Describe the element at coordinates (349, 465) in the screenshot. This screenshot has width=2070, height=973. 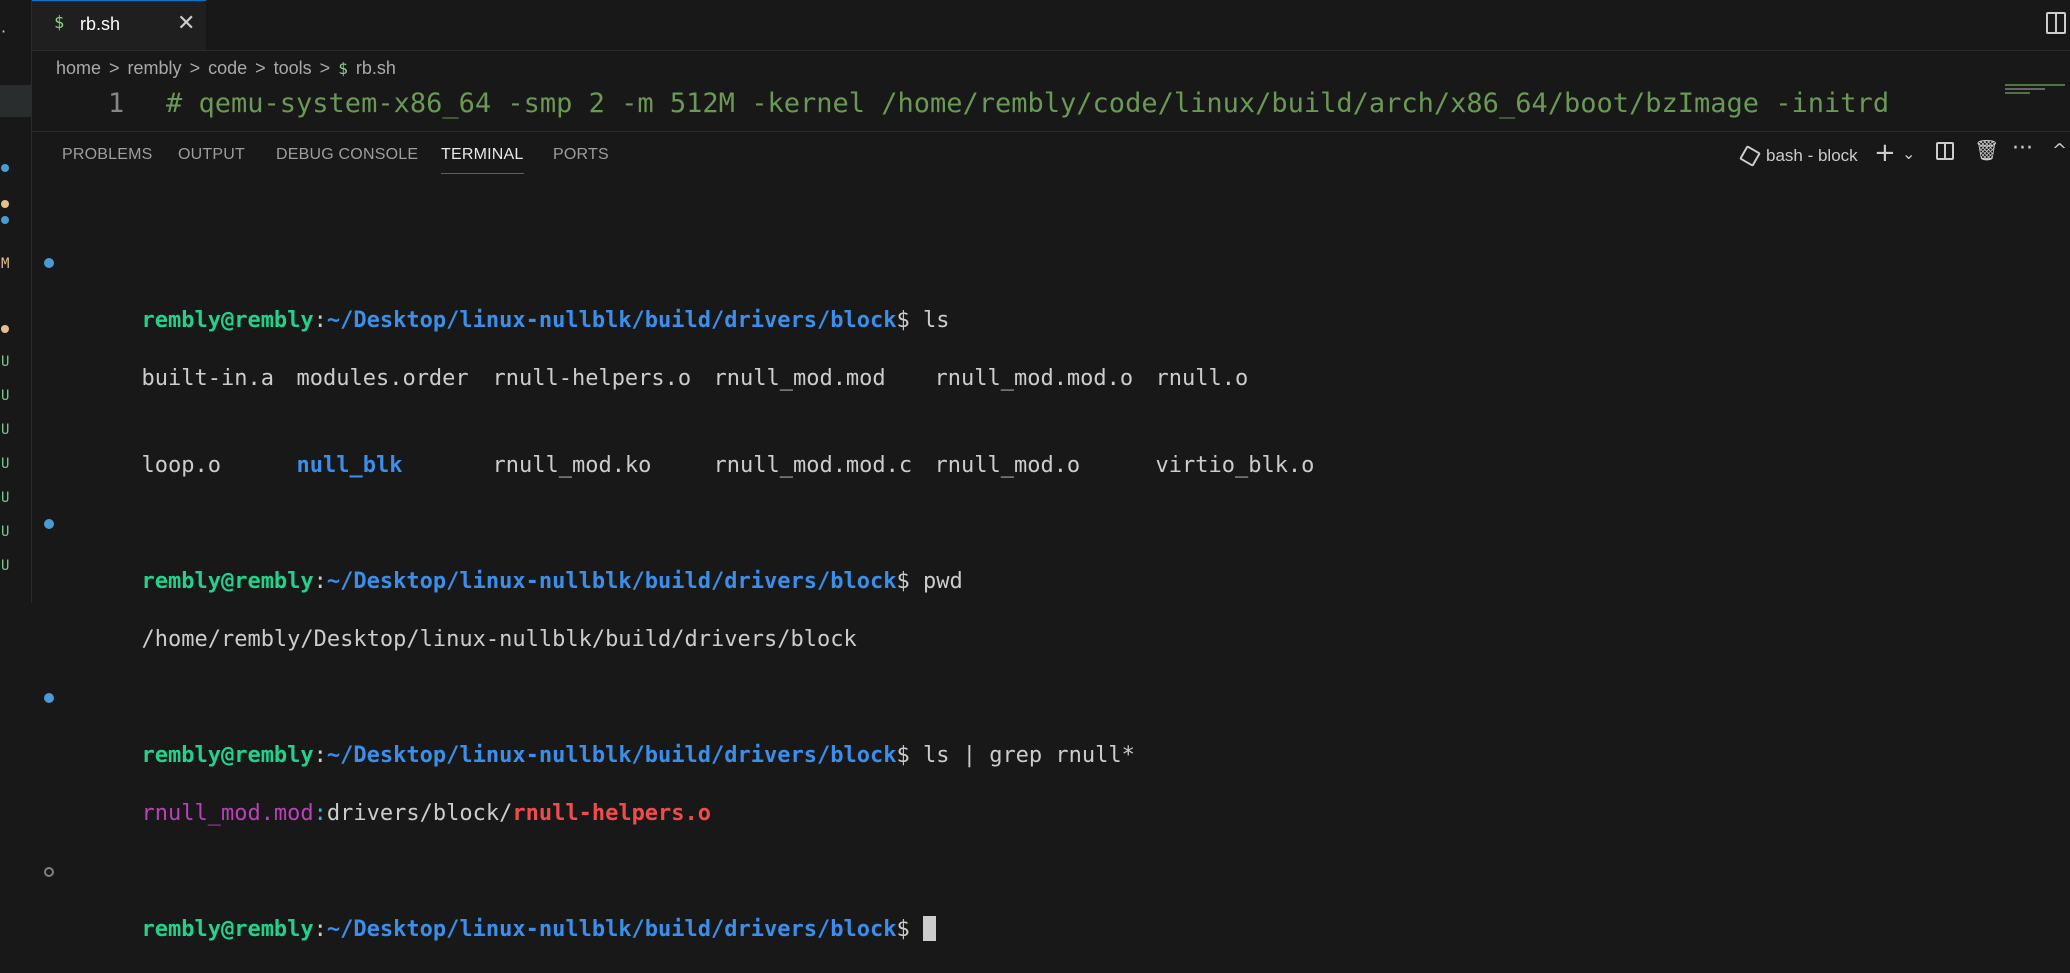
I see `ls-directory-entry: null_blk` at that location.